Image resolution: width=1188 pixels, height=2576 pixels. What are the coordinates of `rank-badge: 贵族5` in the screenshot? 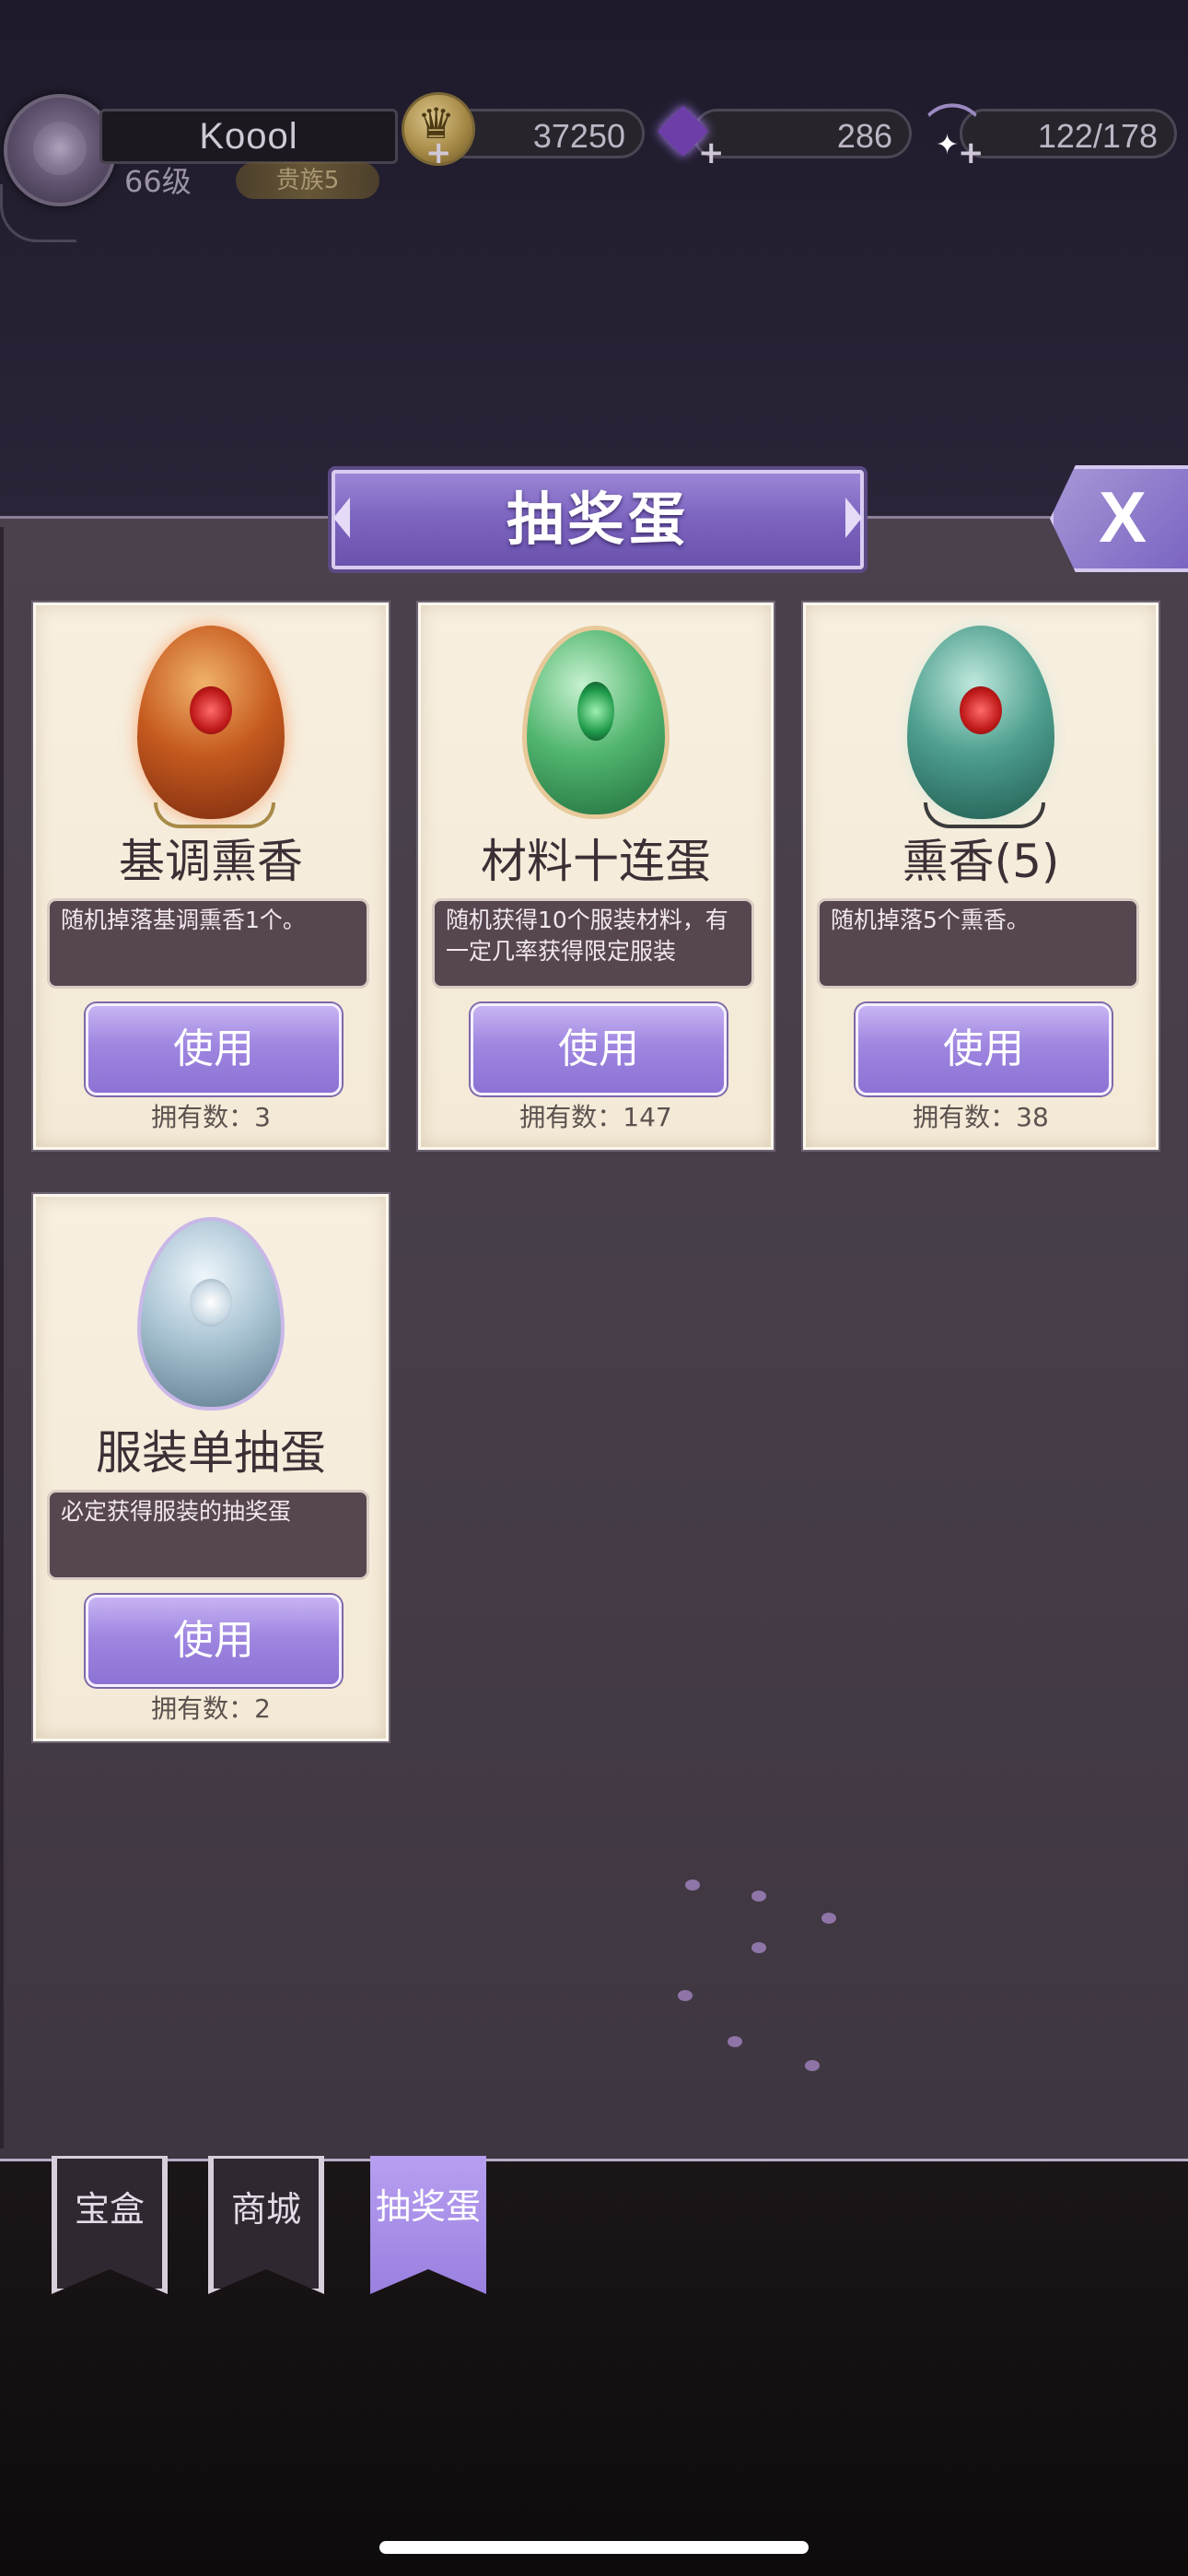 It's located at (307, 180).